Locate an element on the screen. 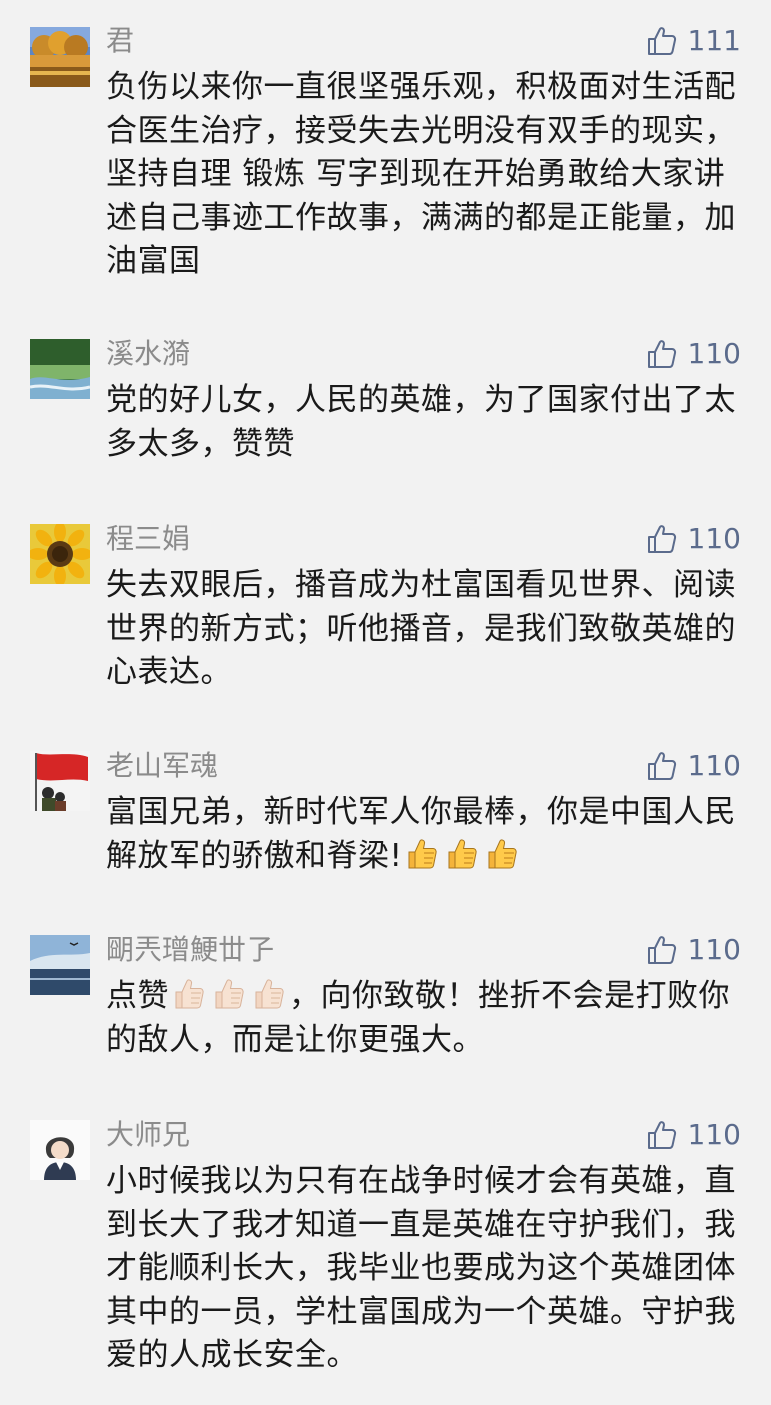  like-button: 111 is located at coordinates (693, 41).